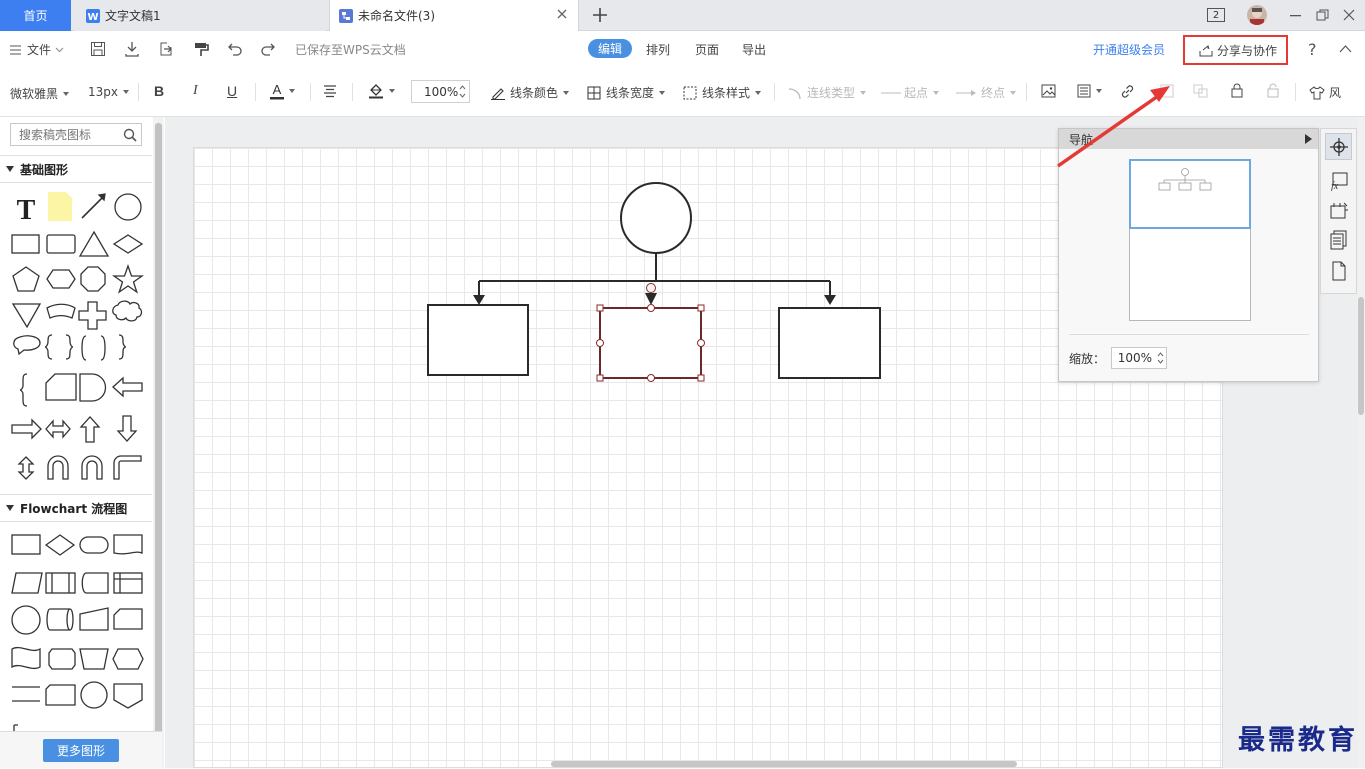 Image resolution: width=1365 pixels, height=769 pixels. I want to click on collapse-toolbar-icon, so click(1345, 48).